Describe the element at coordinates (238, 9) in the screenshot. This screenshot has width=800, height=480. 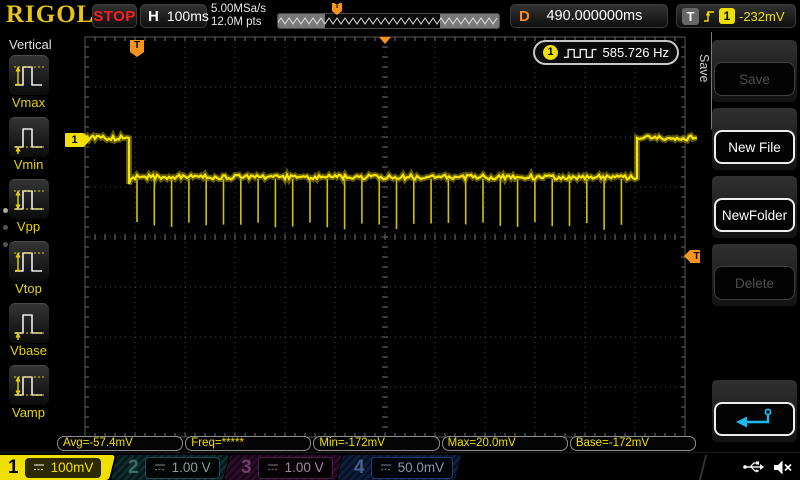
I see `sample-rate: 5.00MSa/s` at that location.